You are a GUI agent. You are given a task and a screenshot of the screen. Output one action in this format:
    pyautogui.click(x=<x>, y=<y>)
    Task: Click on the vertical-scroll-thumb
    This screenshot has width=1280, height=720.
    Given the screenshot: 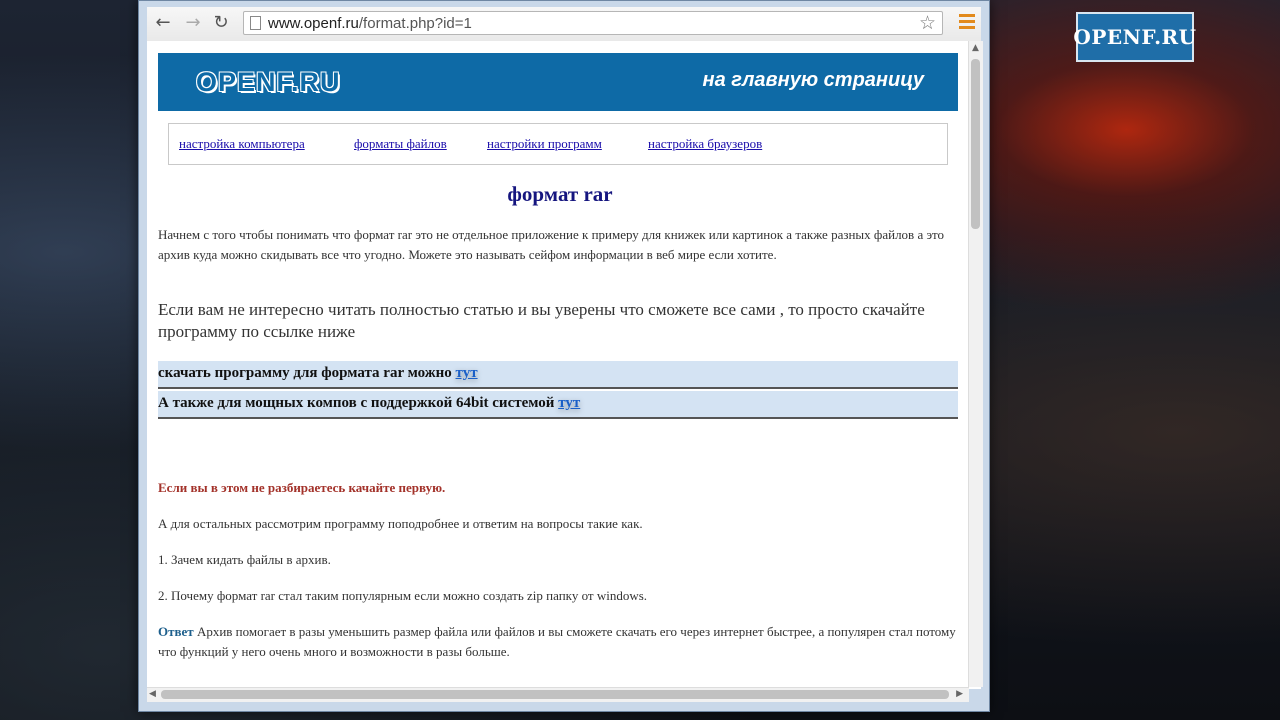 What is the action you would take?
    pyautogui.click(x=975, y=144)
    